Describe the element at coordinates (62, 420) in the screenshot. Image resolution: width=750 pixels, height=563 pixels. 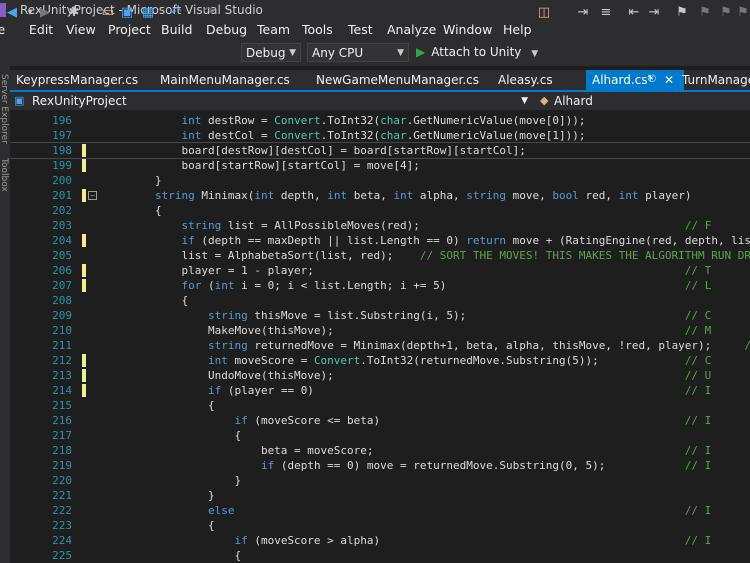
I see `line-number: 216` at that location.